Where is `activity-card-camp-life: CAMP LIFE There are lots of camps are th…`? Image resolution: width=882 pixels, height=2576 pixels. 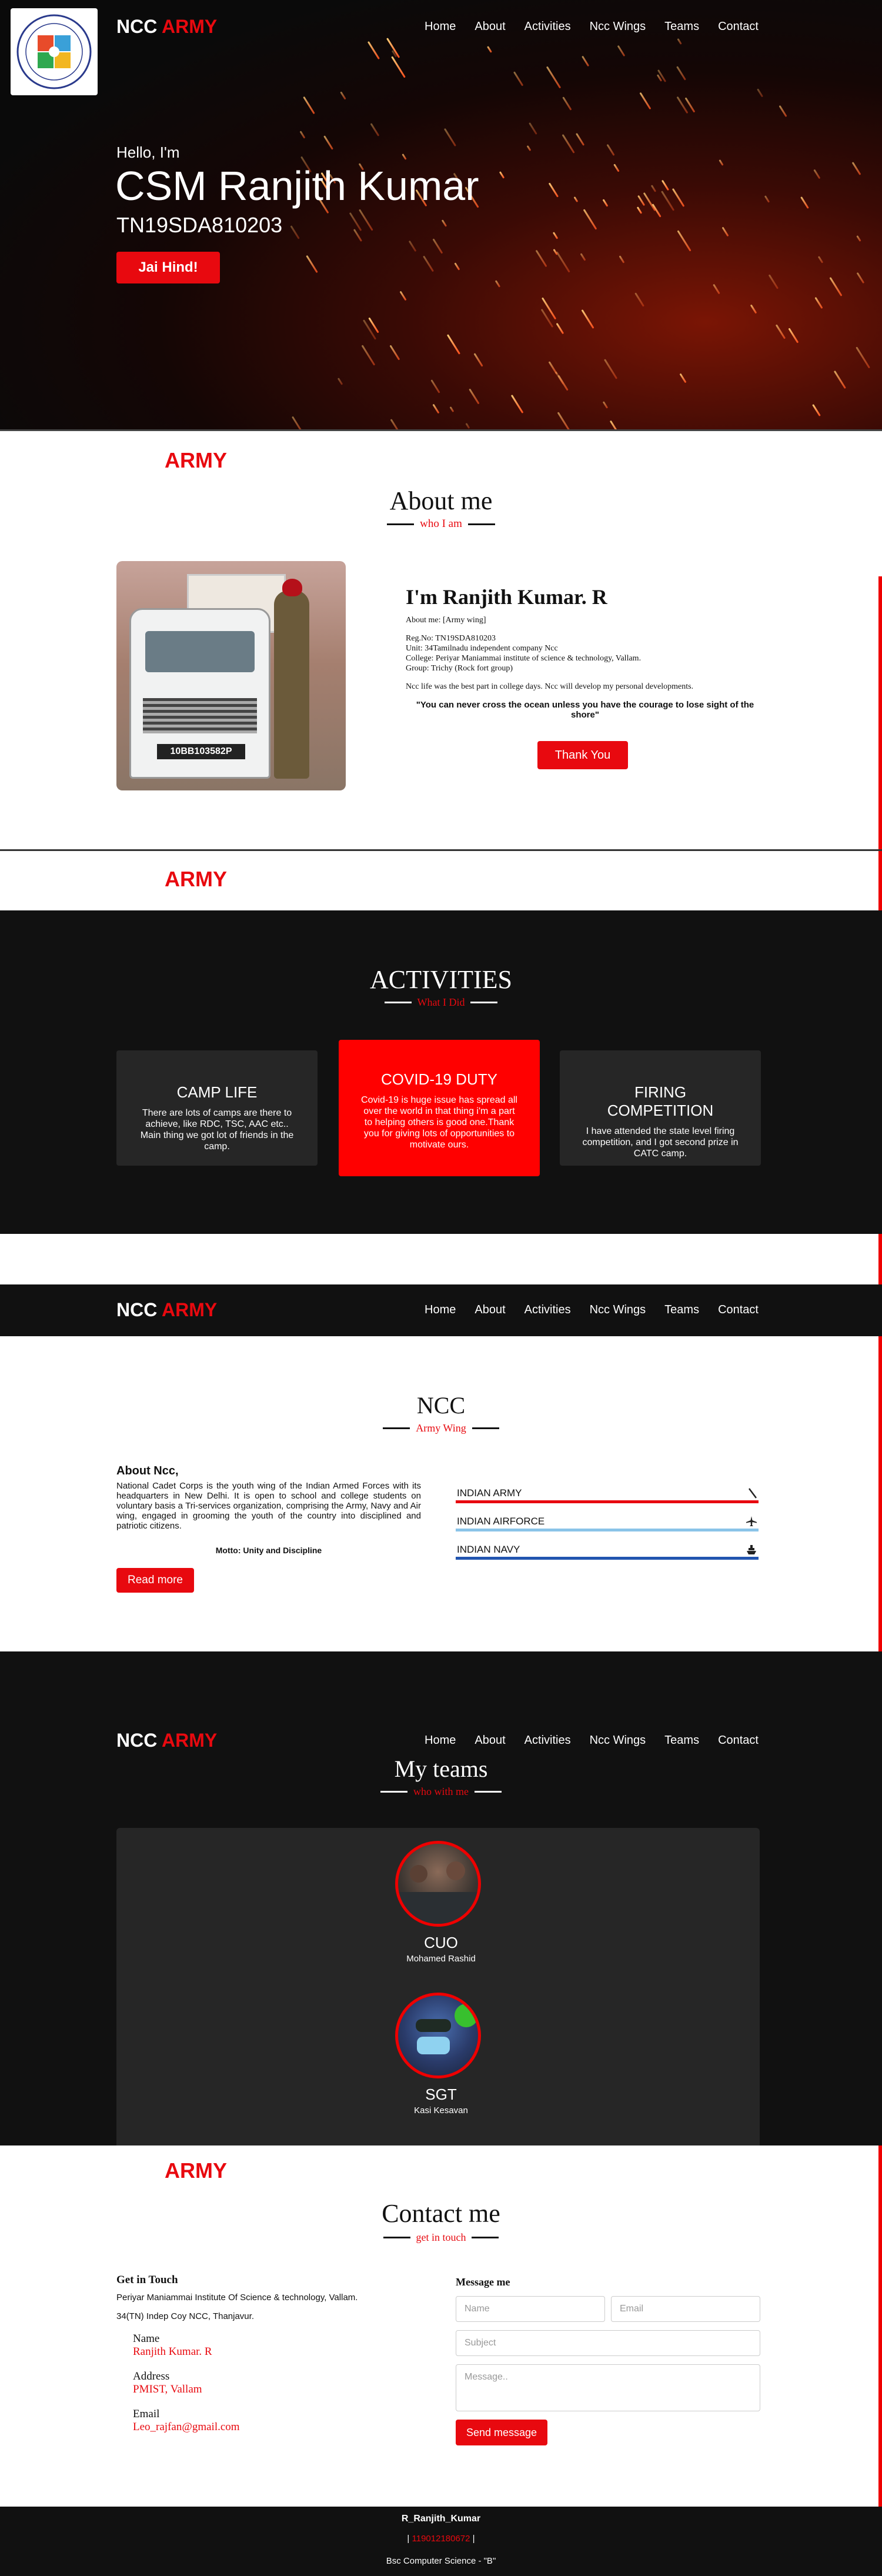 activity-card-camp-life: CAMP LIFE There are lots of camps are th… is located at coordinates (217, 1108).